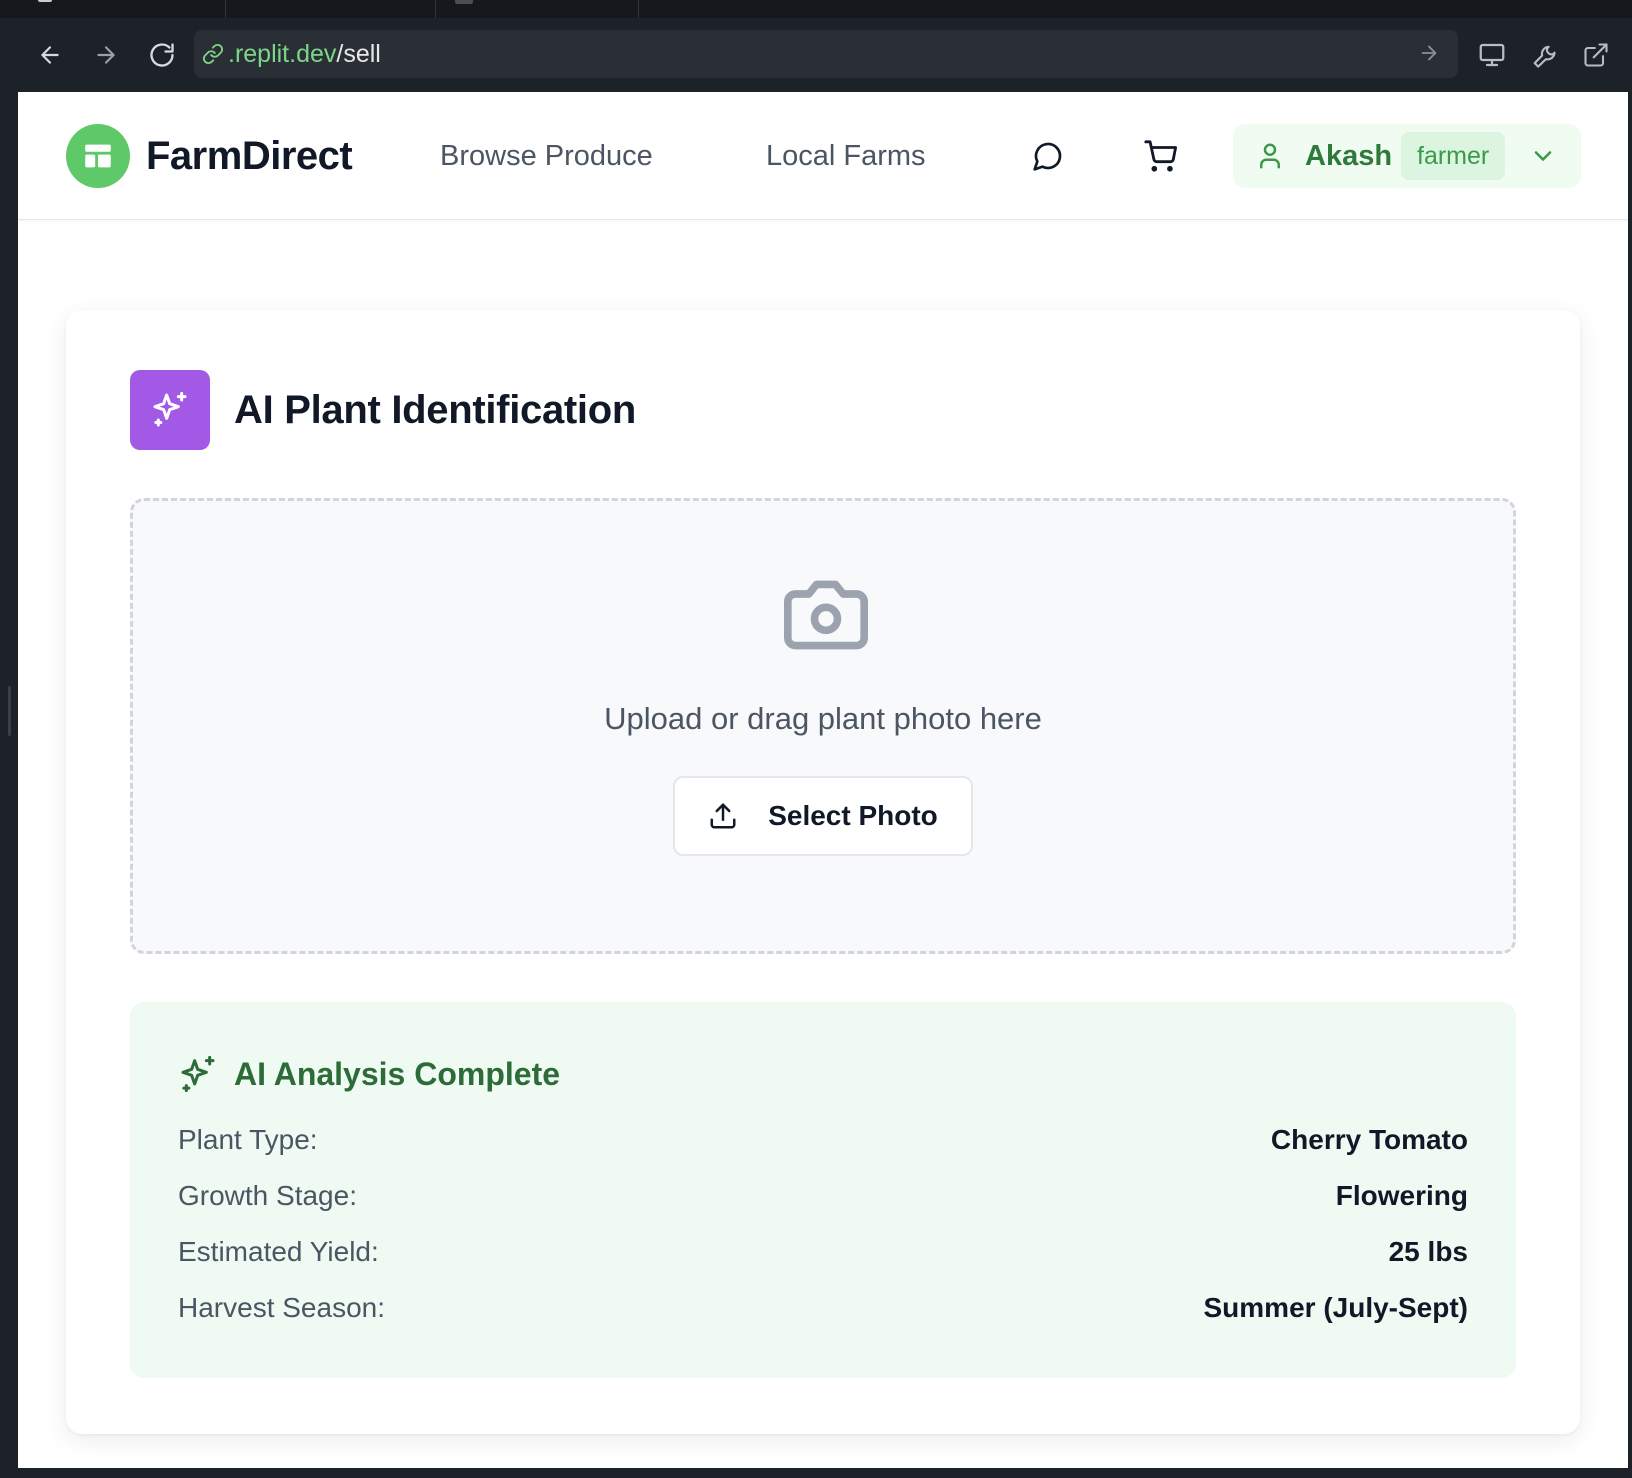  What do you see at coordinates (816, 1473) in the screenshot?
I see `window-bottom-edge` at bounding box center [816, 1473].